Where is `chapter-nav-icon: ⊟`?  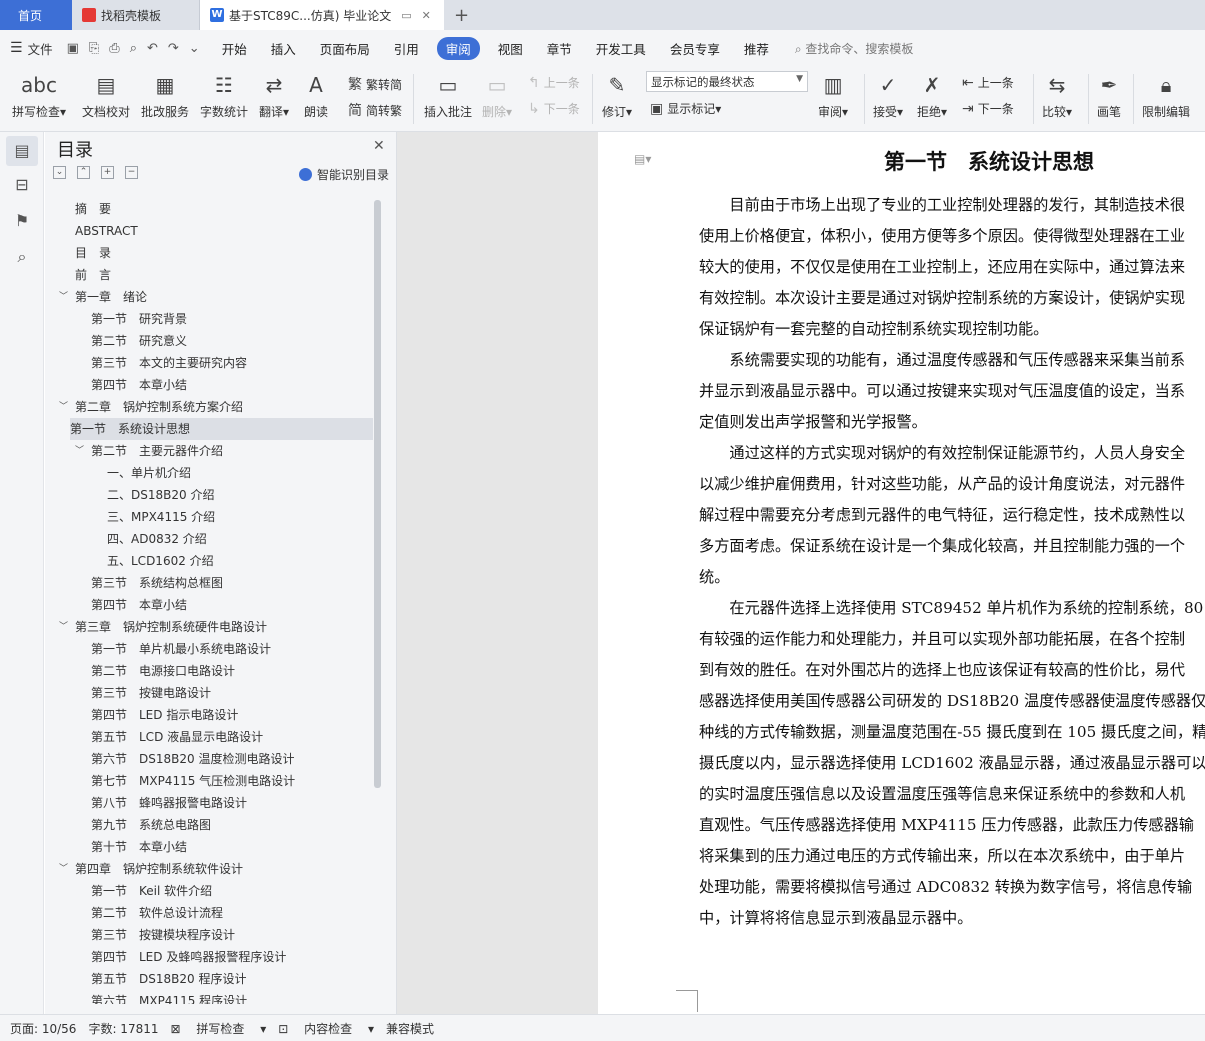 chapter-nav-icon: ⊟ is located at coordinates (22, 185).